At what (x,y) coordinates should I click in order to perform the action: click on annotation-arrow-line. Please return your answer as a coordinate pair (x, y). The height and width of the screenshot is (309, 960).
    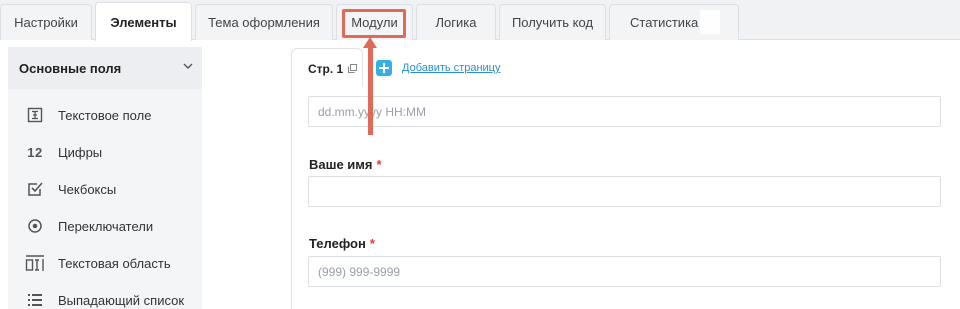
    Looking at the image, I should click on (370, 90).